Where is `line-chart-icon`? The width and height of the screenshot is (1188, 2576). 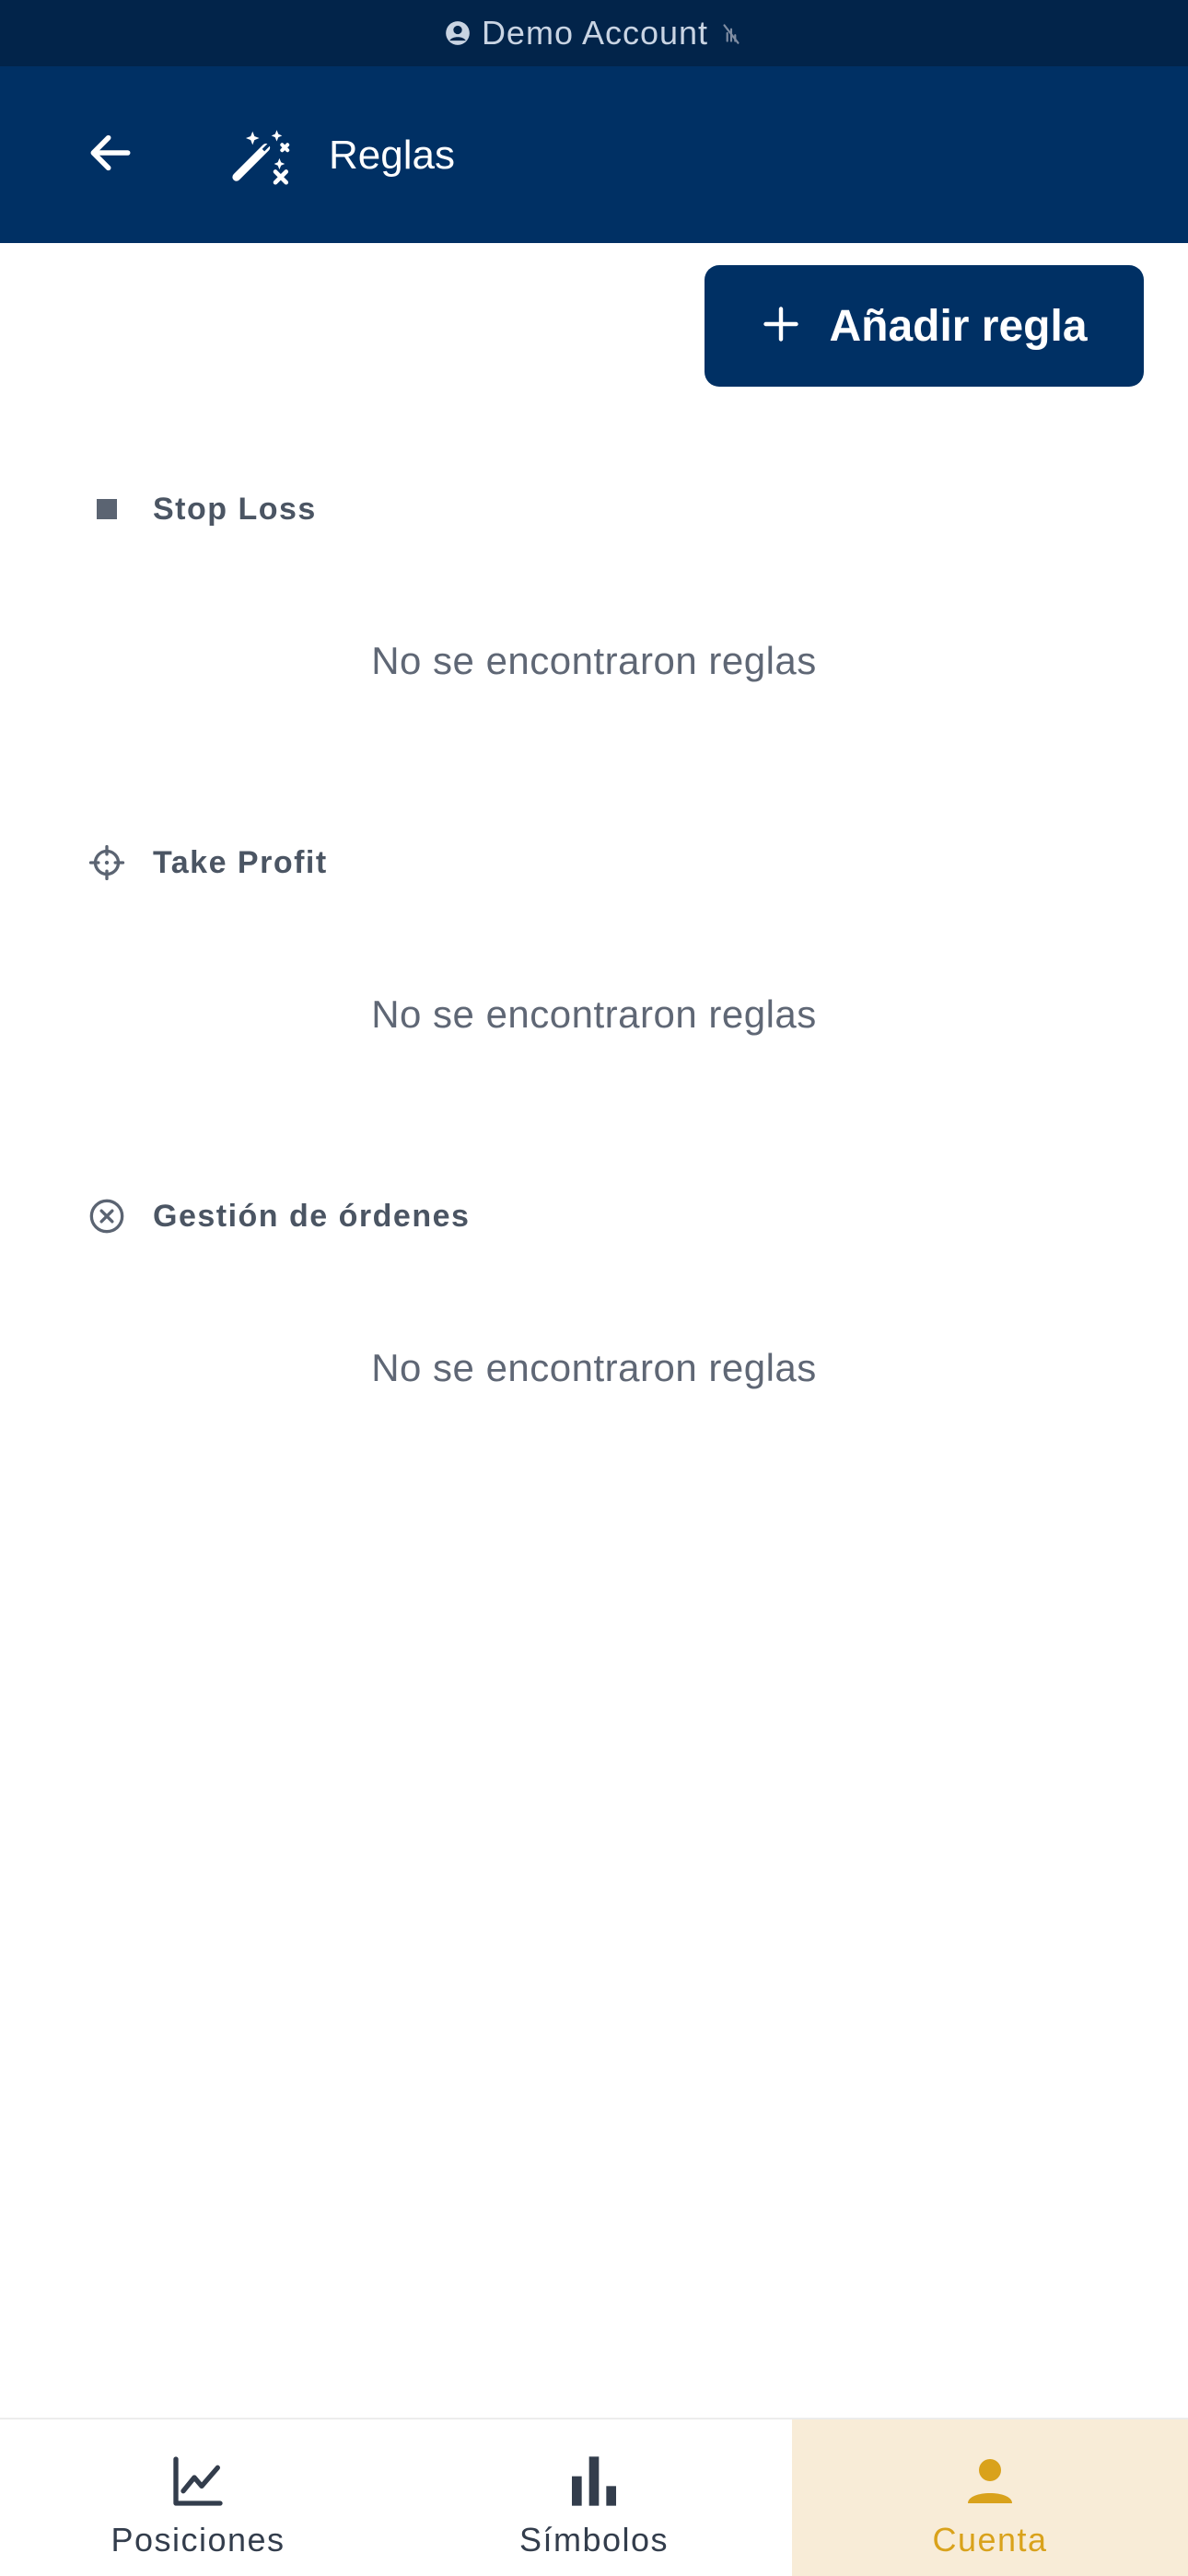 line-chart-icon is located at coordinates (198, 2481).